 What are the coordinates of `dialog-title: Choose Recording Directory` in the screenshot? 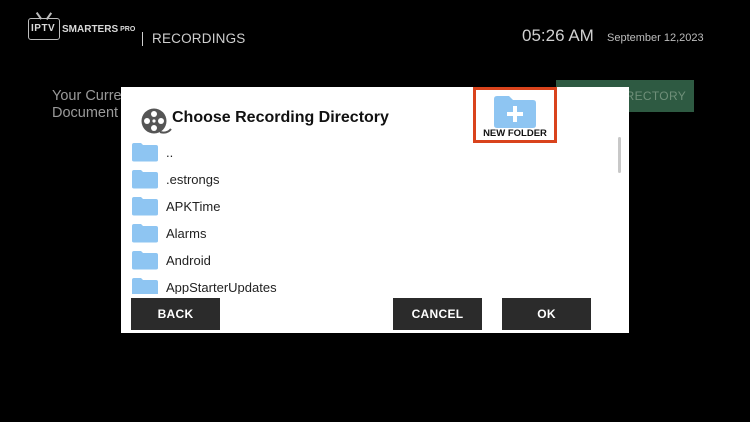 It's located at (280, 117).